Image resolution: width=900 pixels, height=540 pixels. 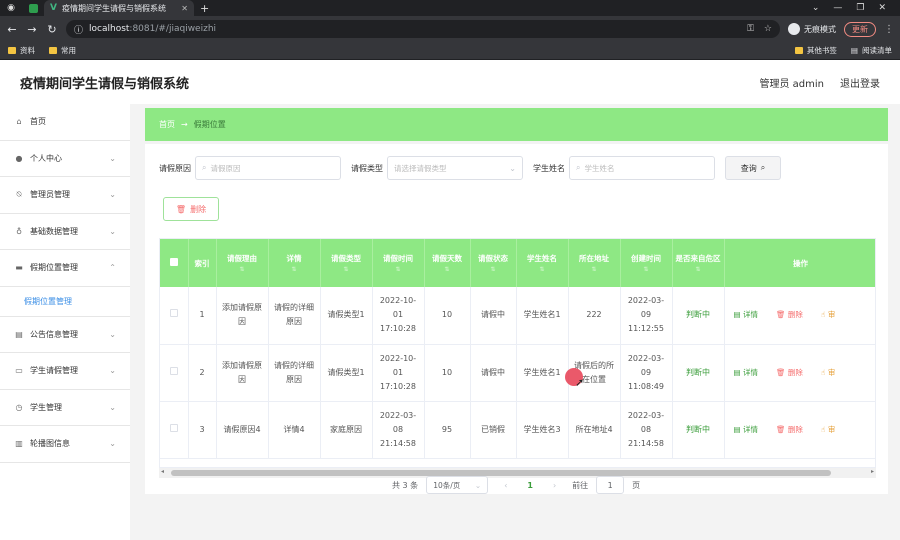 I want to click on sidebar-item-admin: ⍉ 管理员管理 ⌄, so click(x=65, y=195).